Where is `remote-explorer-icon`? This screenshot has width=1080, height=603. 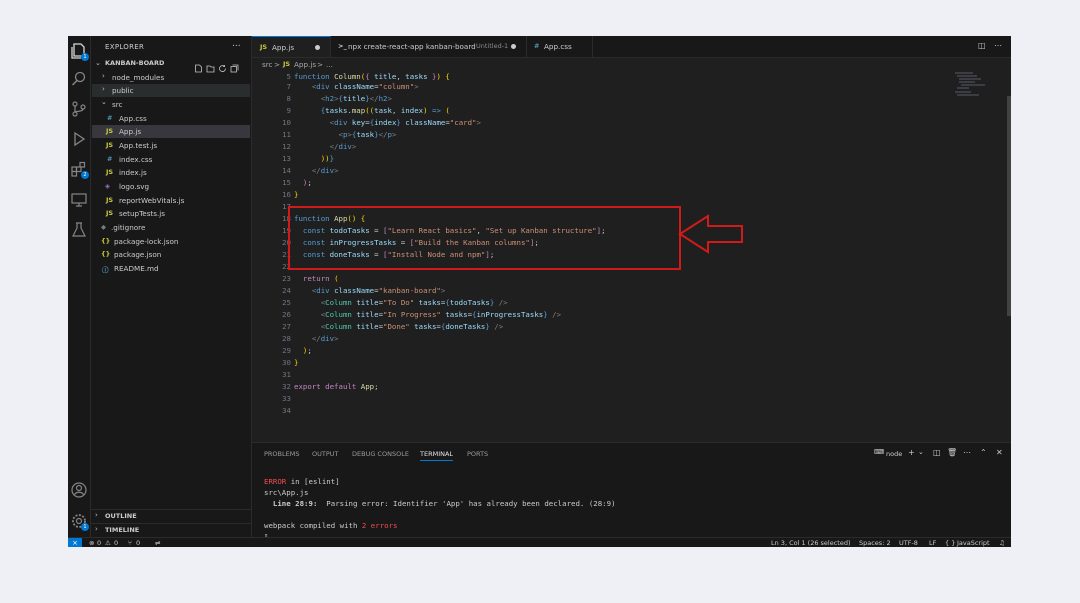
remote-explorer-icon is located at coordinates (79, 200).